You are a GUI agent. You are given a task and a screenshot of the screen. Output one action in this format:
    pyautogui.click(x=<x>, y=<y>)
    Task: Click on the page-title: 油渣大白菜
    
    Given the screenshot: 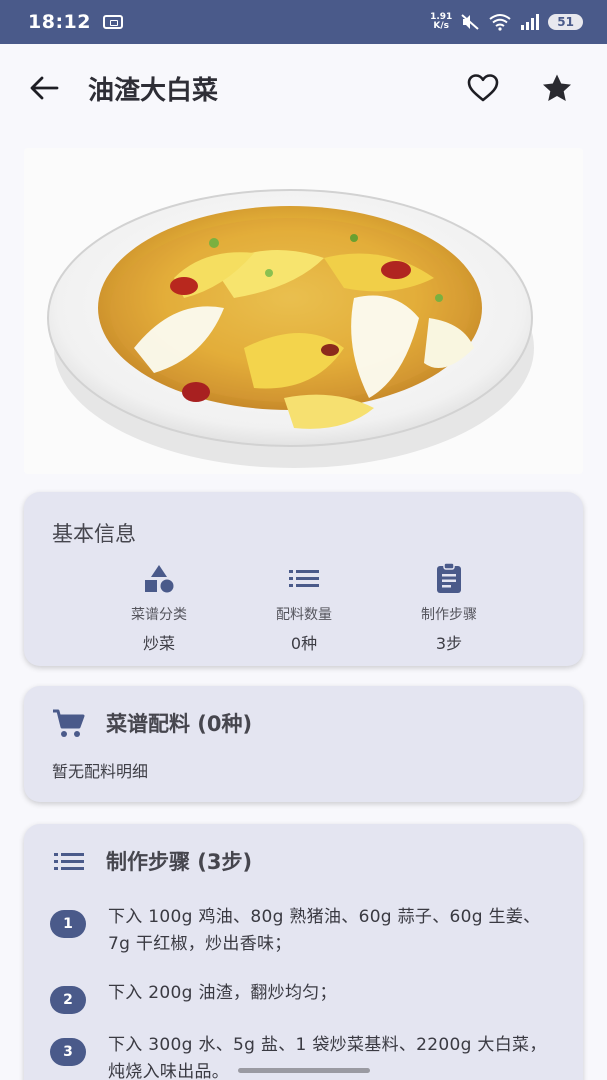 What is the action you would take?
    pyautogui.click(x=153, y=90)
    